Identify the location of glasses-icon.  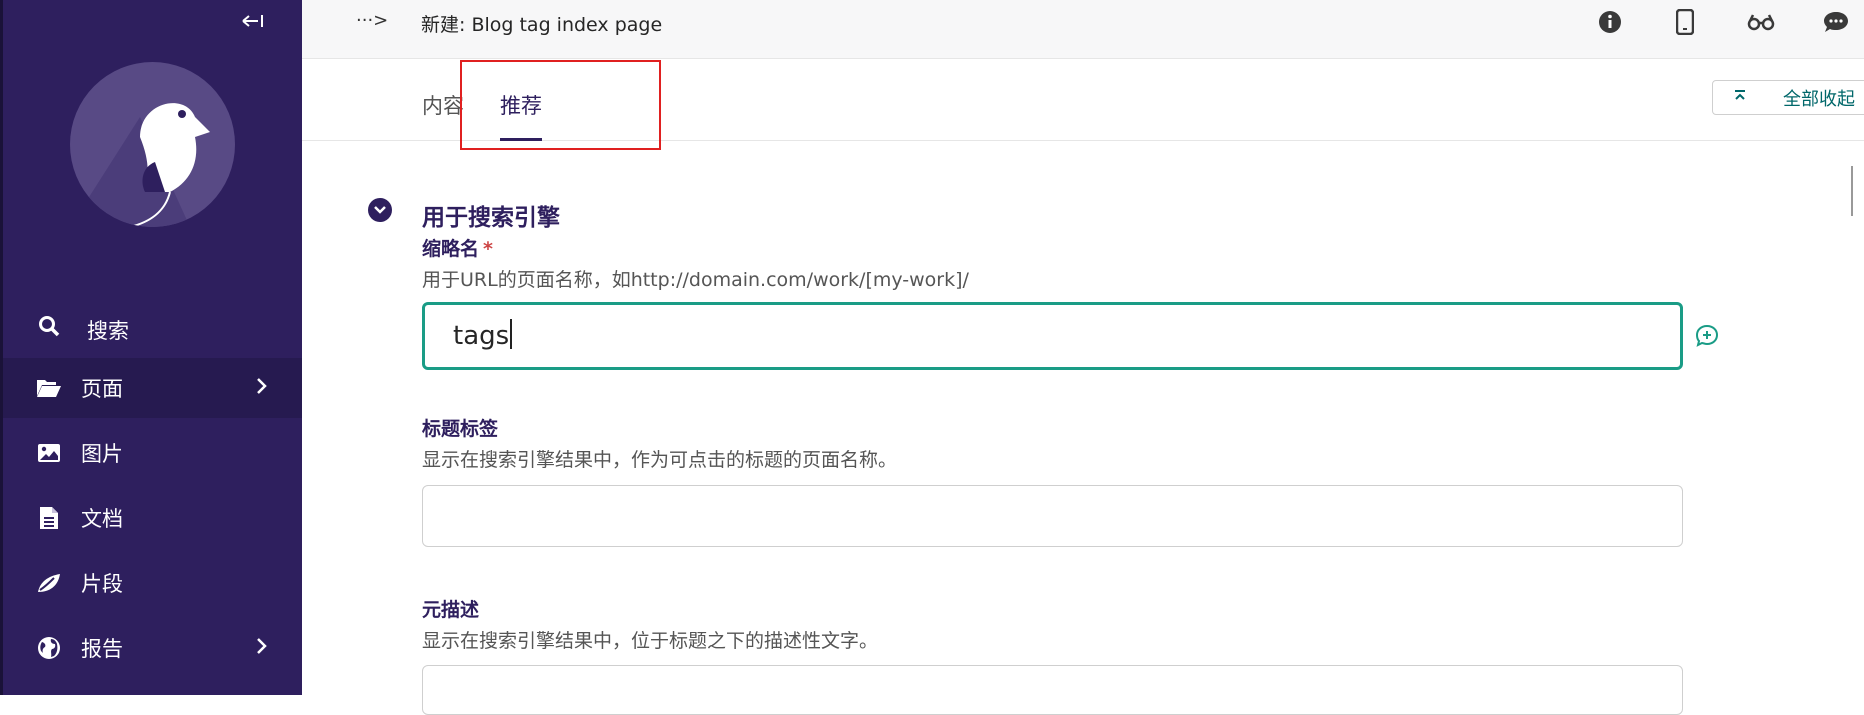
(1761, 22).